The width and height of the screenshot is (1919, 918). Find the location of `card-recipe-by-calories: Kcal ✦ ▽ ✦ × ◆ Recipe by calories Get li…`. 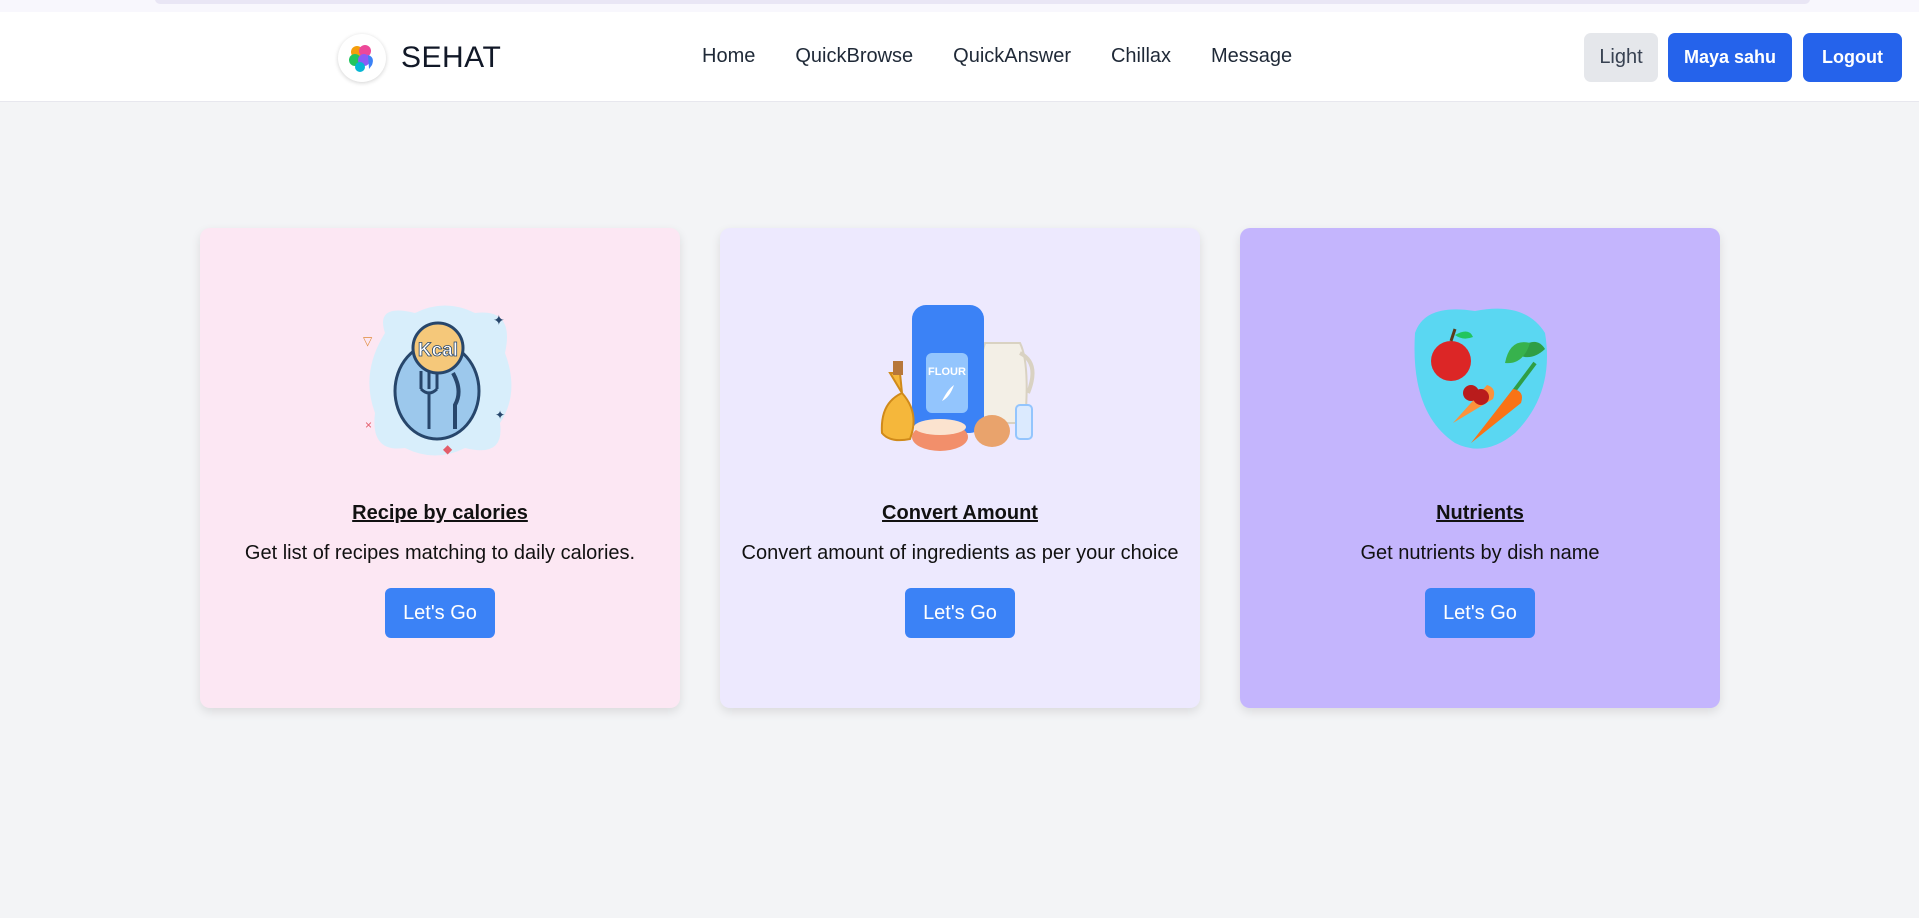

card-recipe-by-calories: Kcal ✦ ▽ ✦ × ◆ Recipe by calories Get li… is located at coordinates (440, 468).